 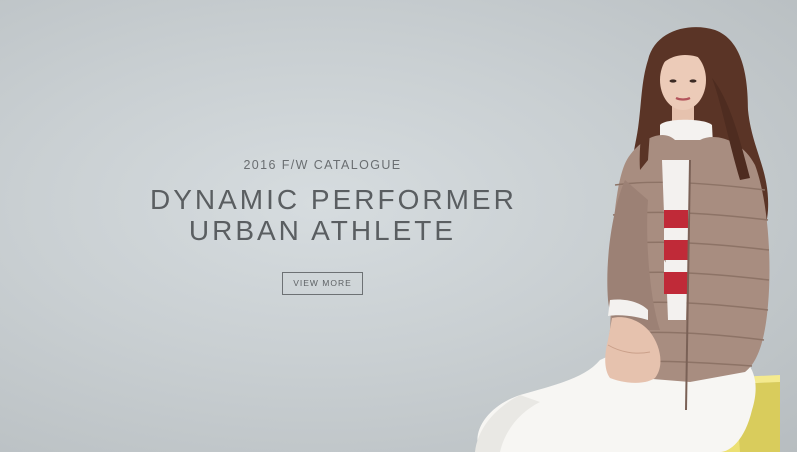 What do you see at coordinates (322, 165) in the screenshot?
I see `catalogue-eyebrow: 2016 F/W CATALOGUE` at bounding box center [322, 165].